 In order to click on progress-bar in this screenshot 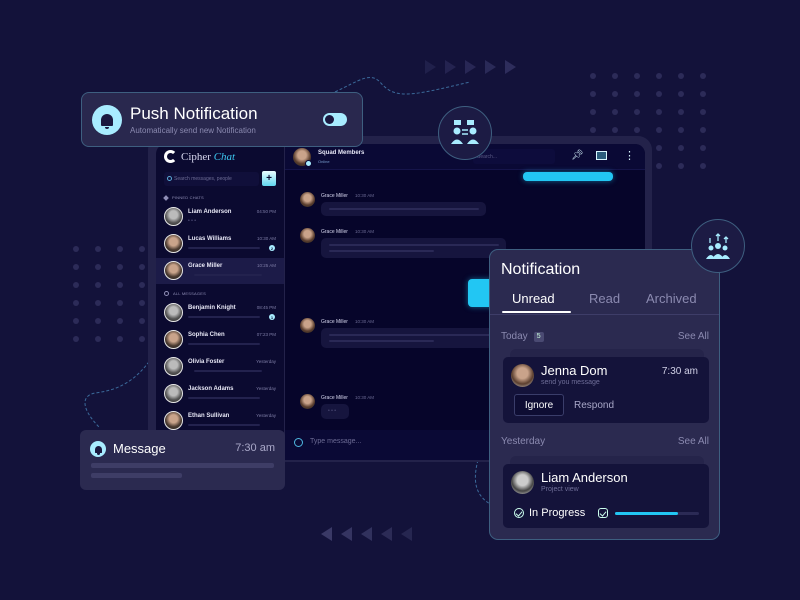, I will do `click(657, 513)`.